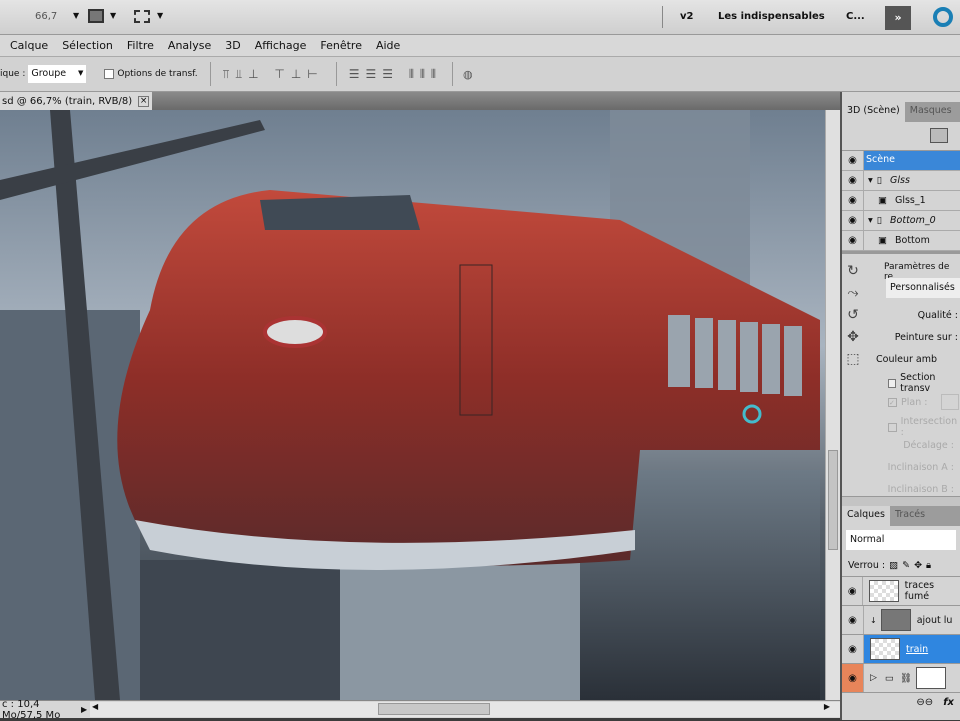 Image resolution: width=960 pixels, height=721 pixels. Describe the element at coordinates (873, 112) in the screenshot. I see `tab-3d-scene: 3D (Scène)` at that location.